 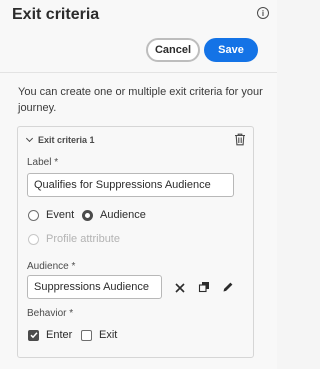 I want to click on behavior-field-label: Behavior *, so click(x=50, y=313).